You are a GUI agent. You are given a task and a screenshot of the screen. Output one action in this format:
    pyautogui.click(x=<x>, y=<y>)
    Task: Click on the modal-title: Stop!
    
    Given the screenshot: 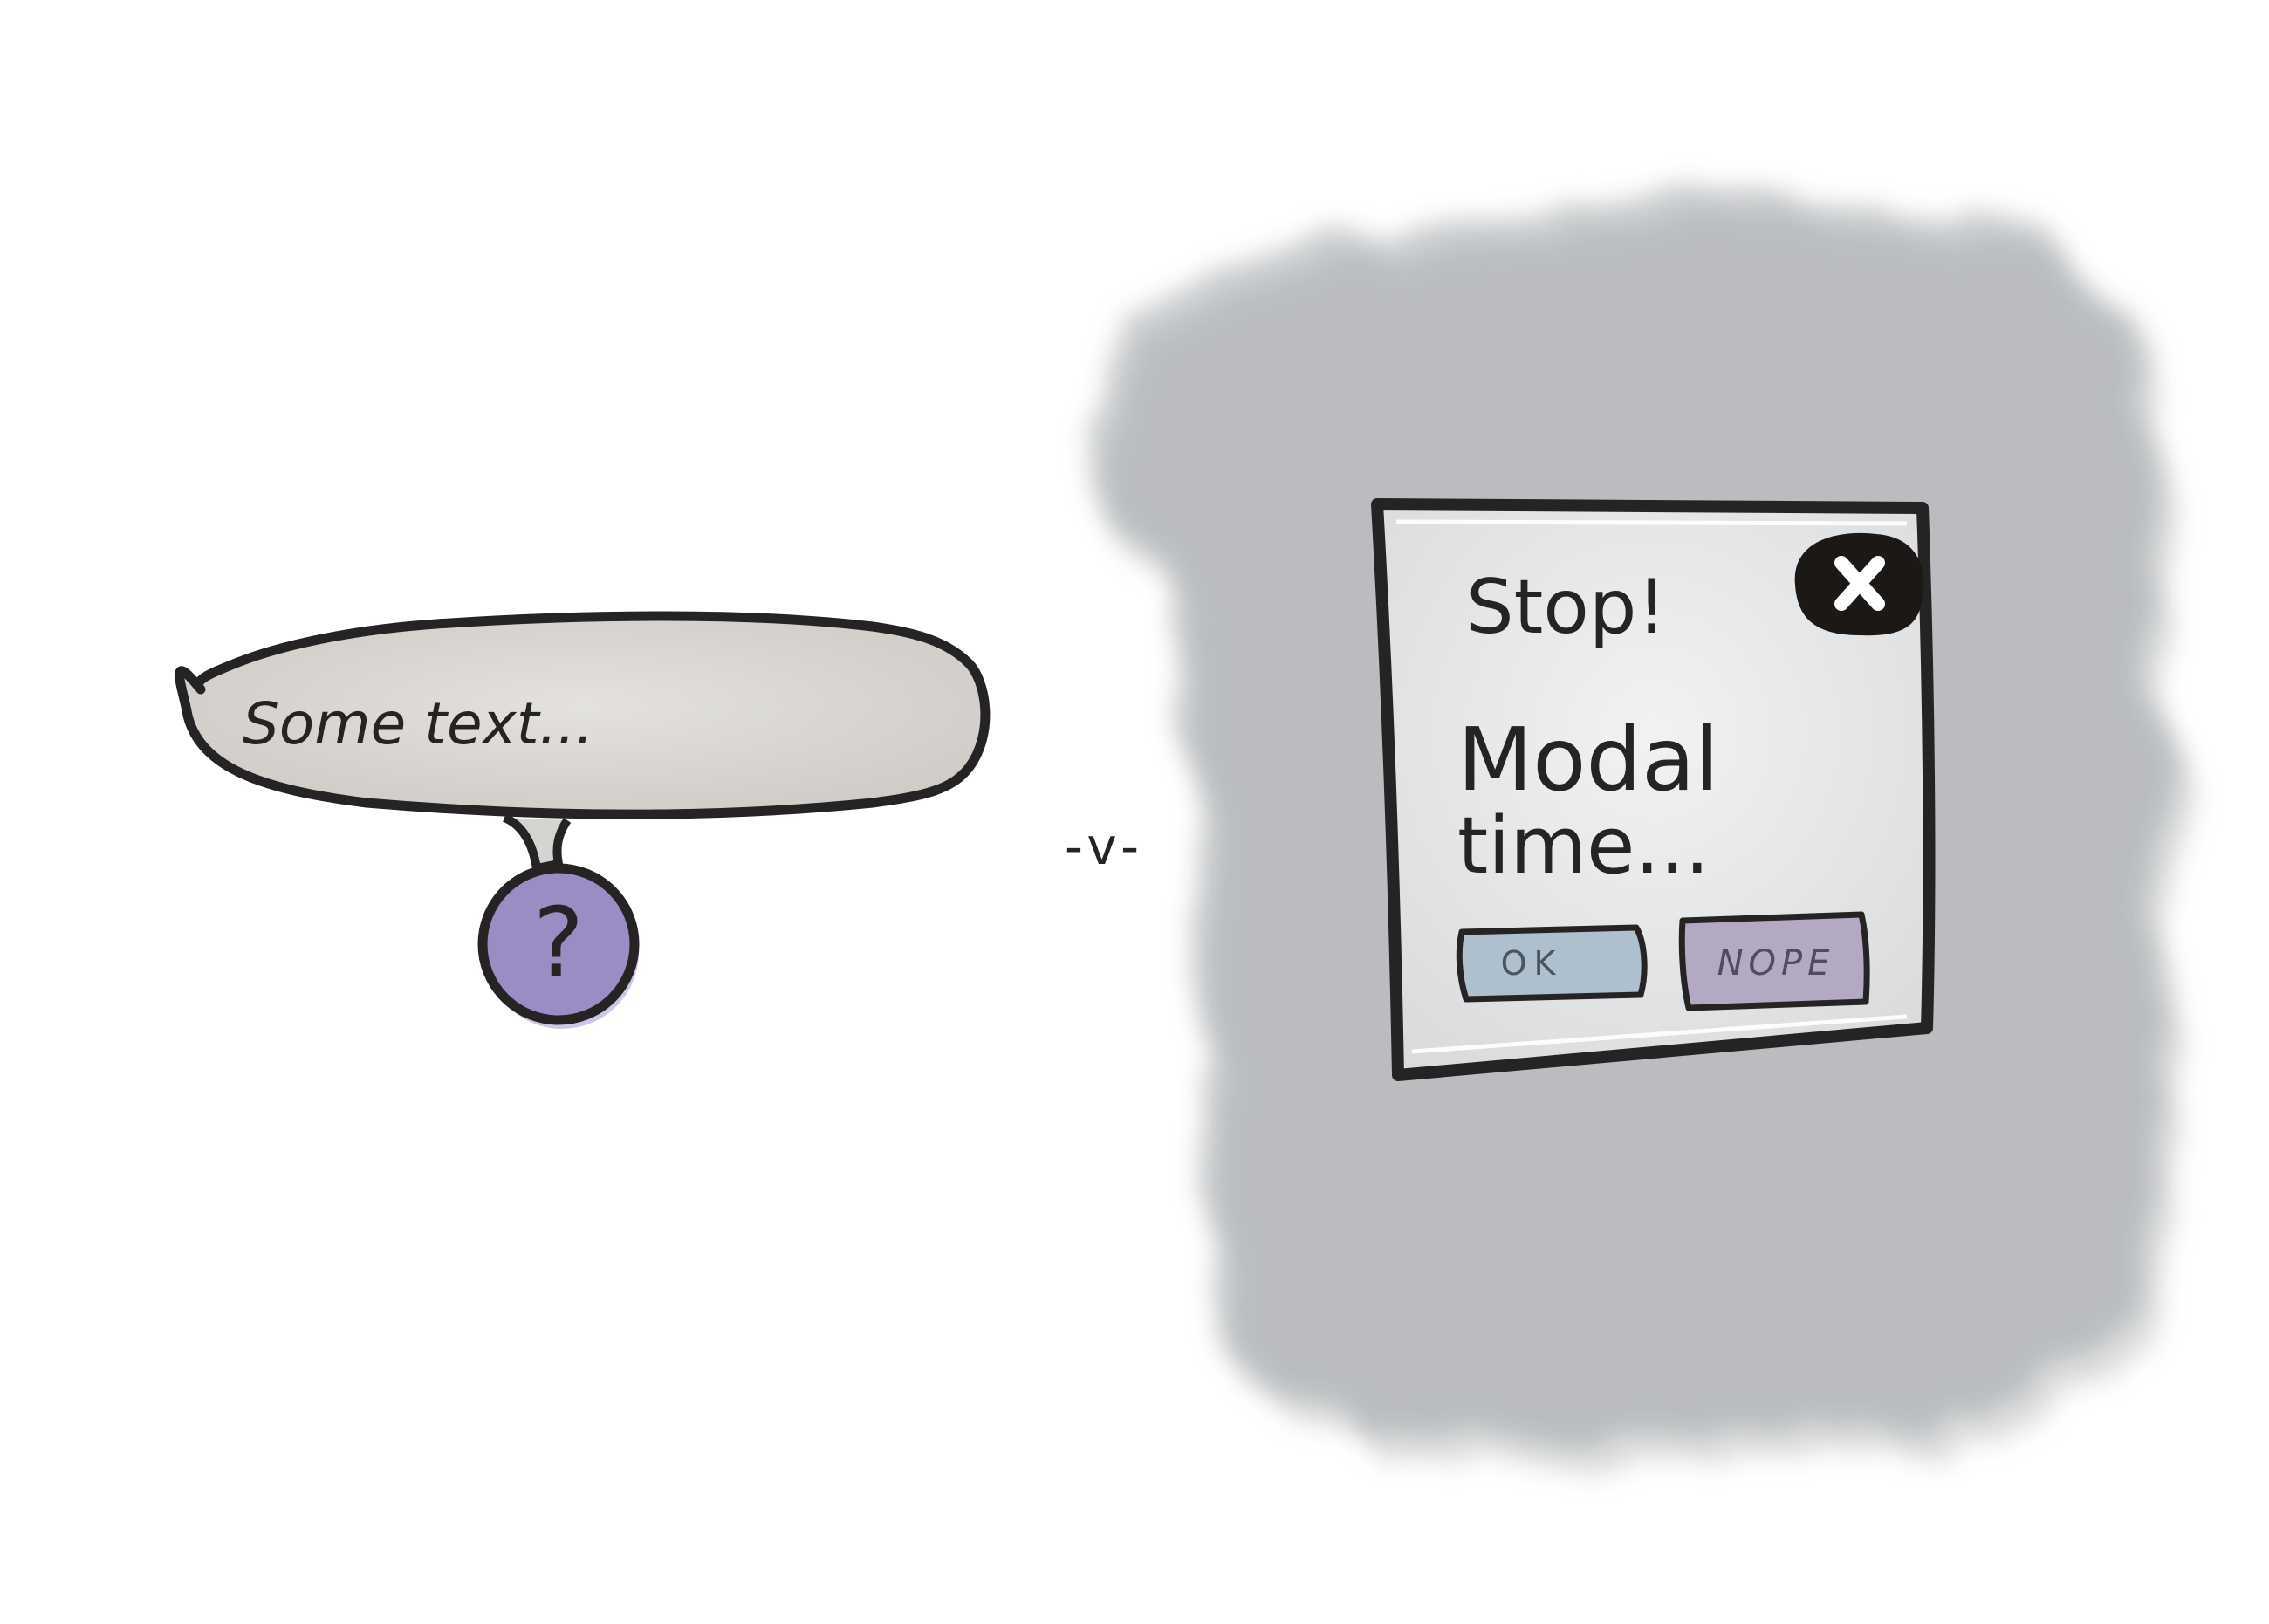 What is the action you would take?
    pyautogui.click(x=1566, y=607)
    